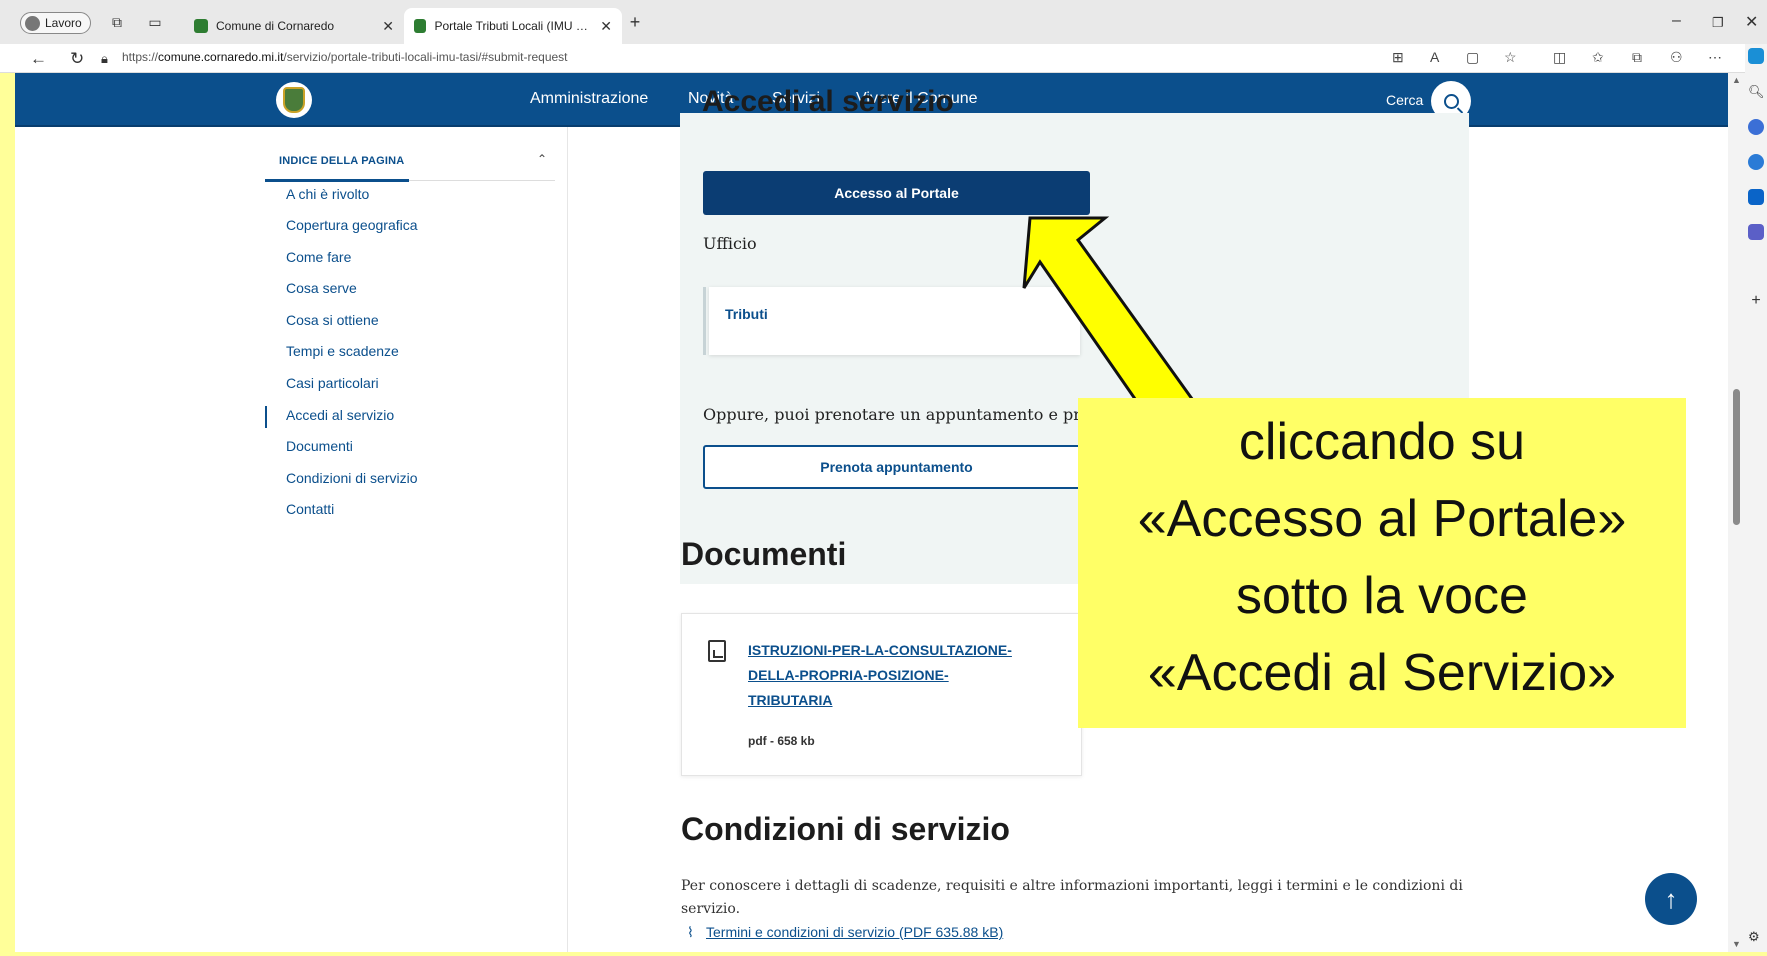  Describe the element at coordinates (1382, 519) in the screenshot. I see `callout-line-2: «Accesso al Portale»` at that location.